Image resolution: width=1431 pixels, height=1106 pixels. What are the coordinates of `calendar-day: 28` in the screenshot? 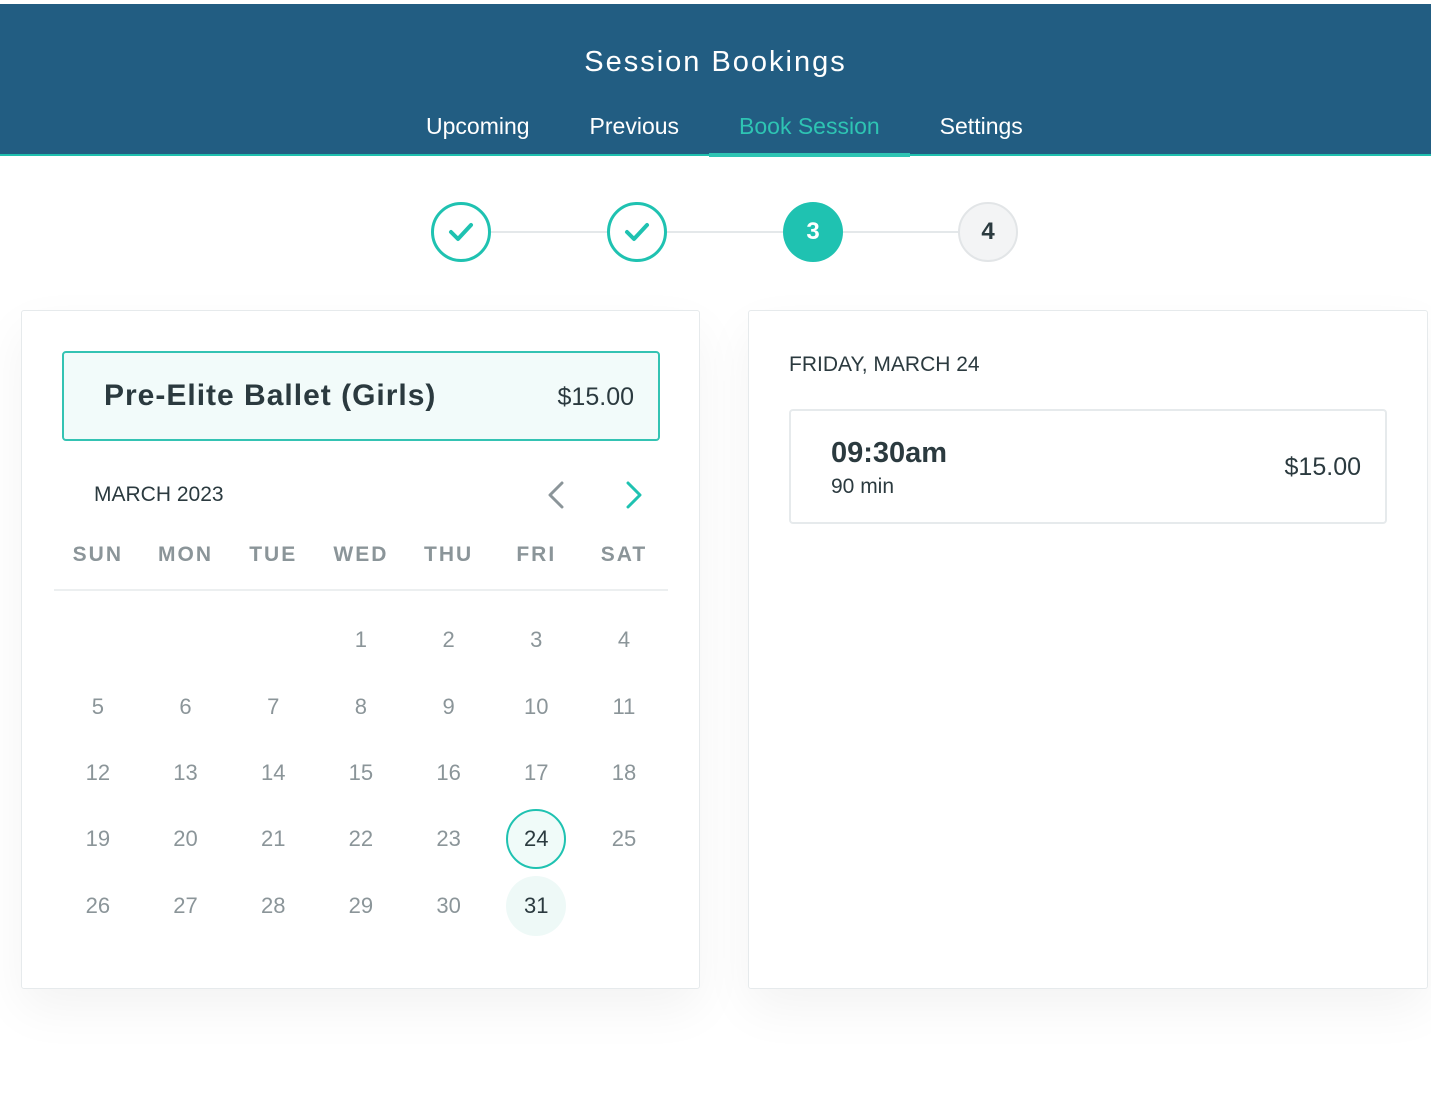 It's located at (273, 906).